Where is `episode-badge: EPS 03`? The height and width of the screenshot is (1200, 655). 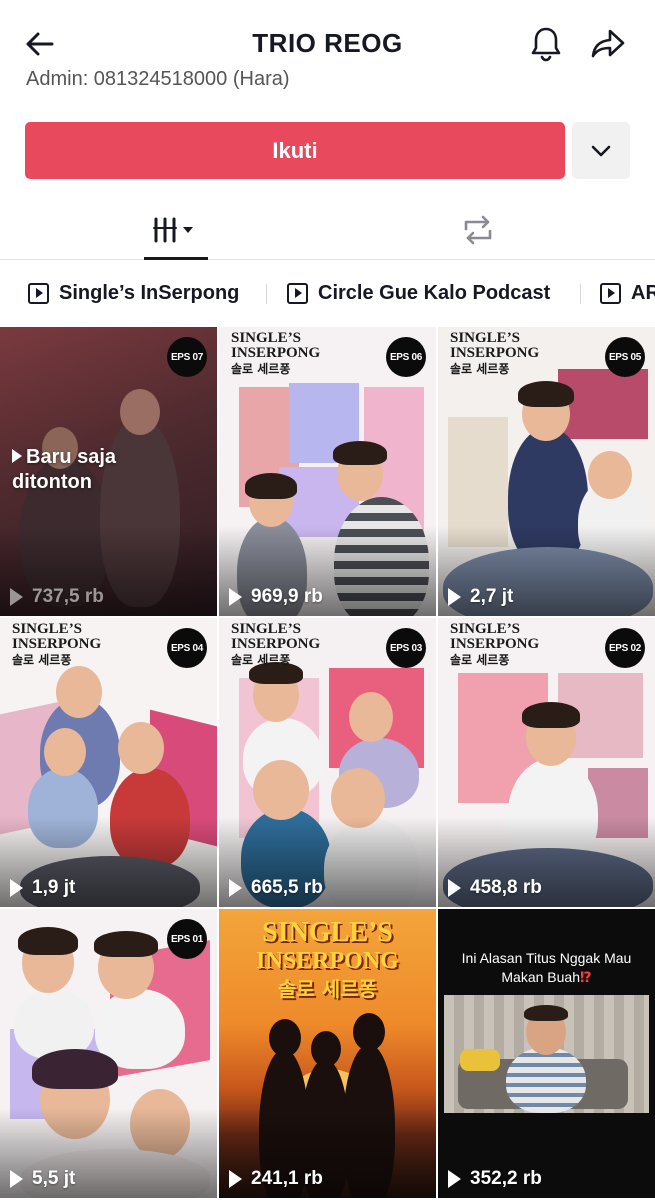
episode-badge: EPS 03 is located at coordinates (406, 648).